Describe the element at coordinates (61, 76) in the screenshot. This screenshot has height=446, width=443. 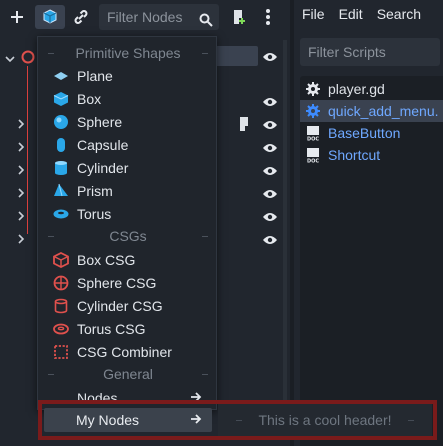
I see `plane-icon` at that location.